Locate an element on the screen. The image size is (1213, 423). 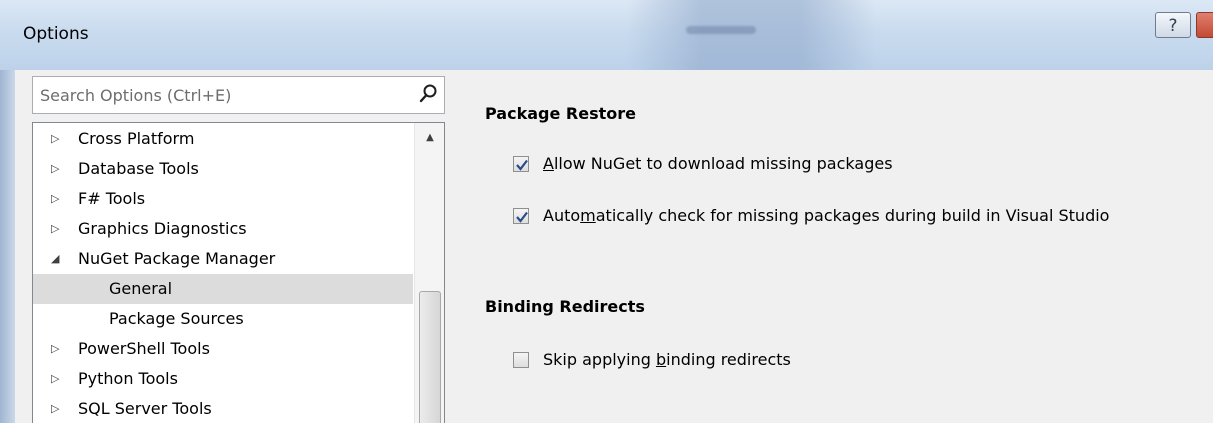
auto-check-checkbox is located at coordinates (521, 216).